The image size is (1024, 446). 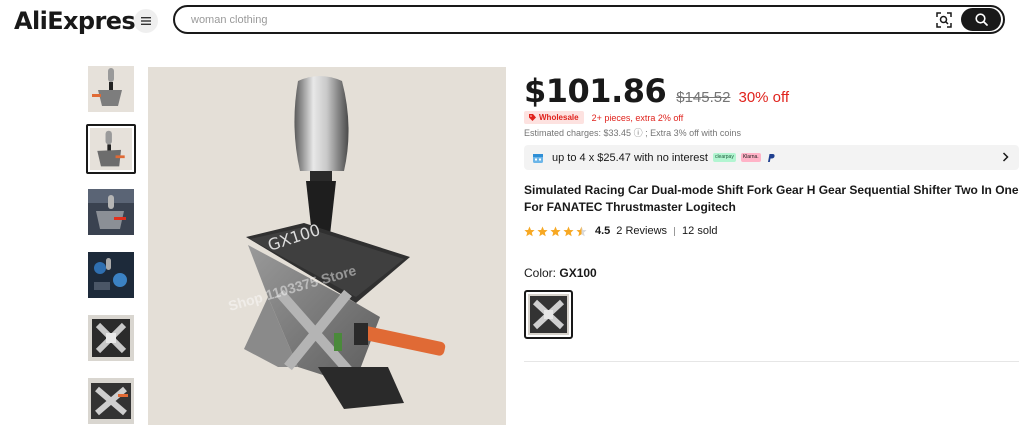 I want to click on installment-text: up to 4 x $25.47 with no interest, so click(x=630, y=157).